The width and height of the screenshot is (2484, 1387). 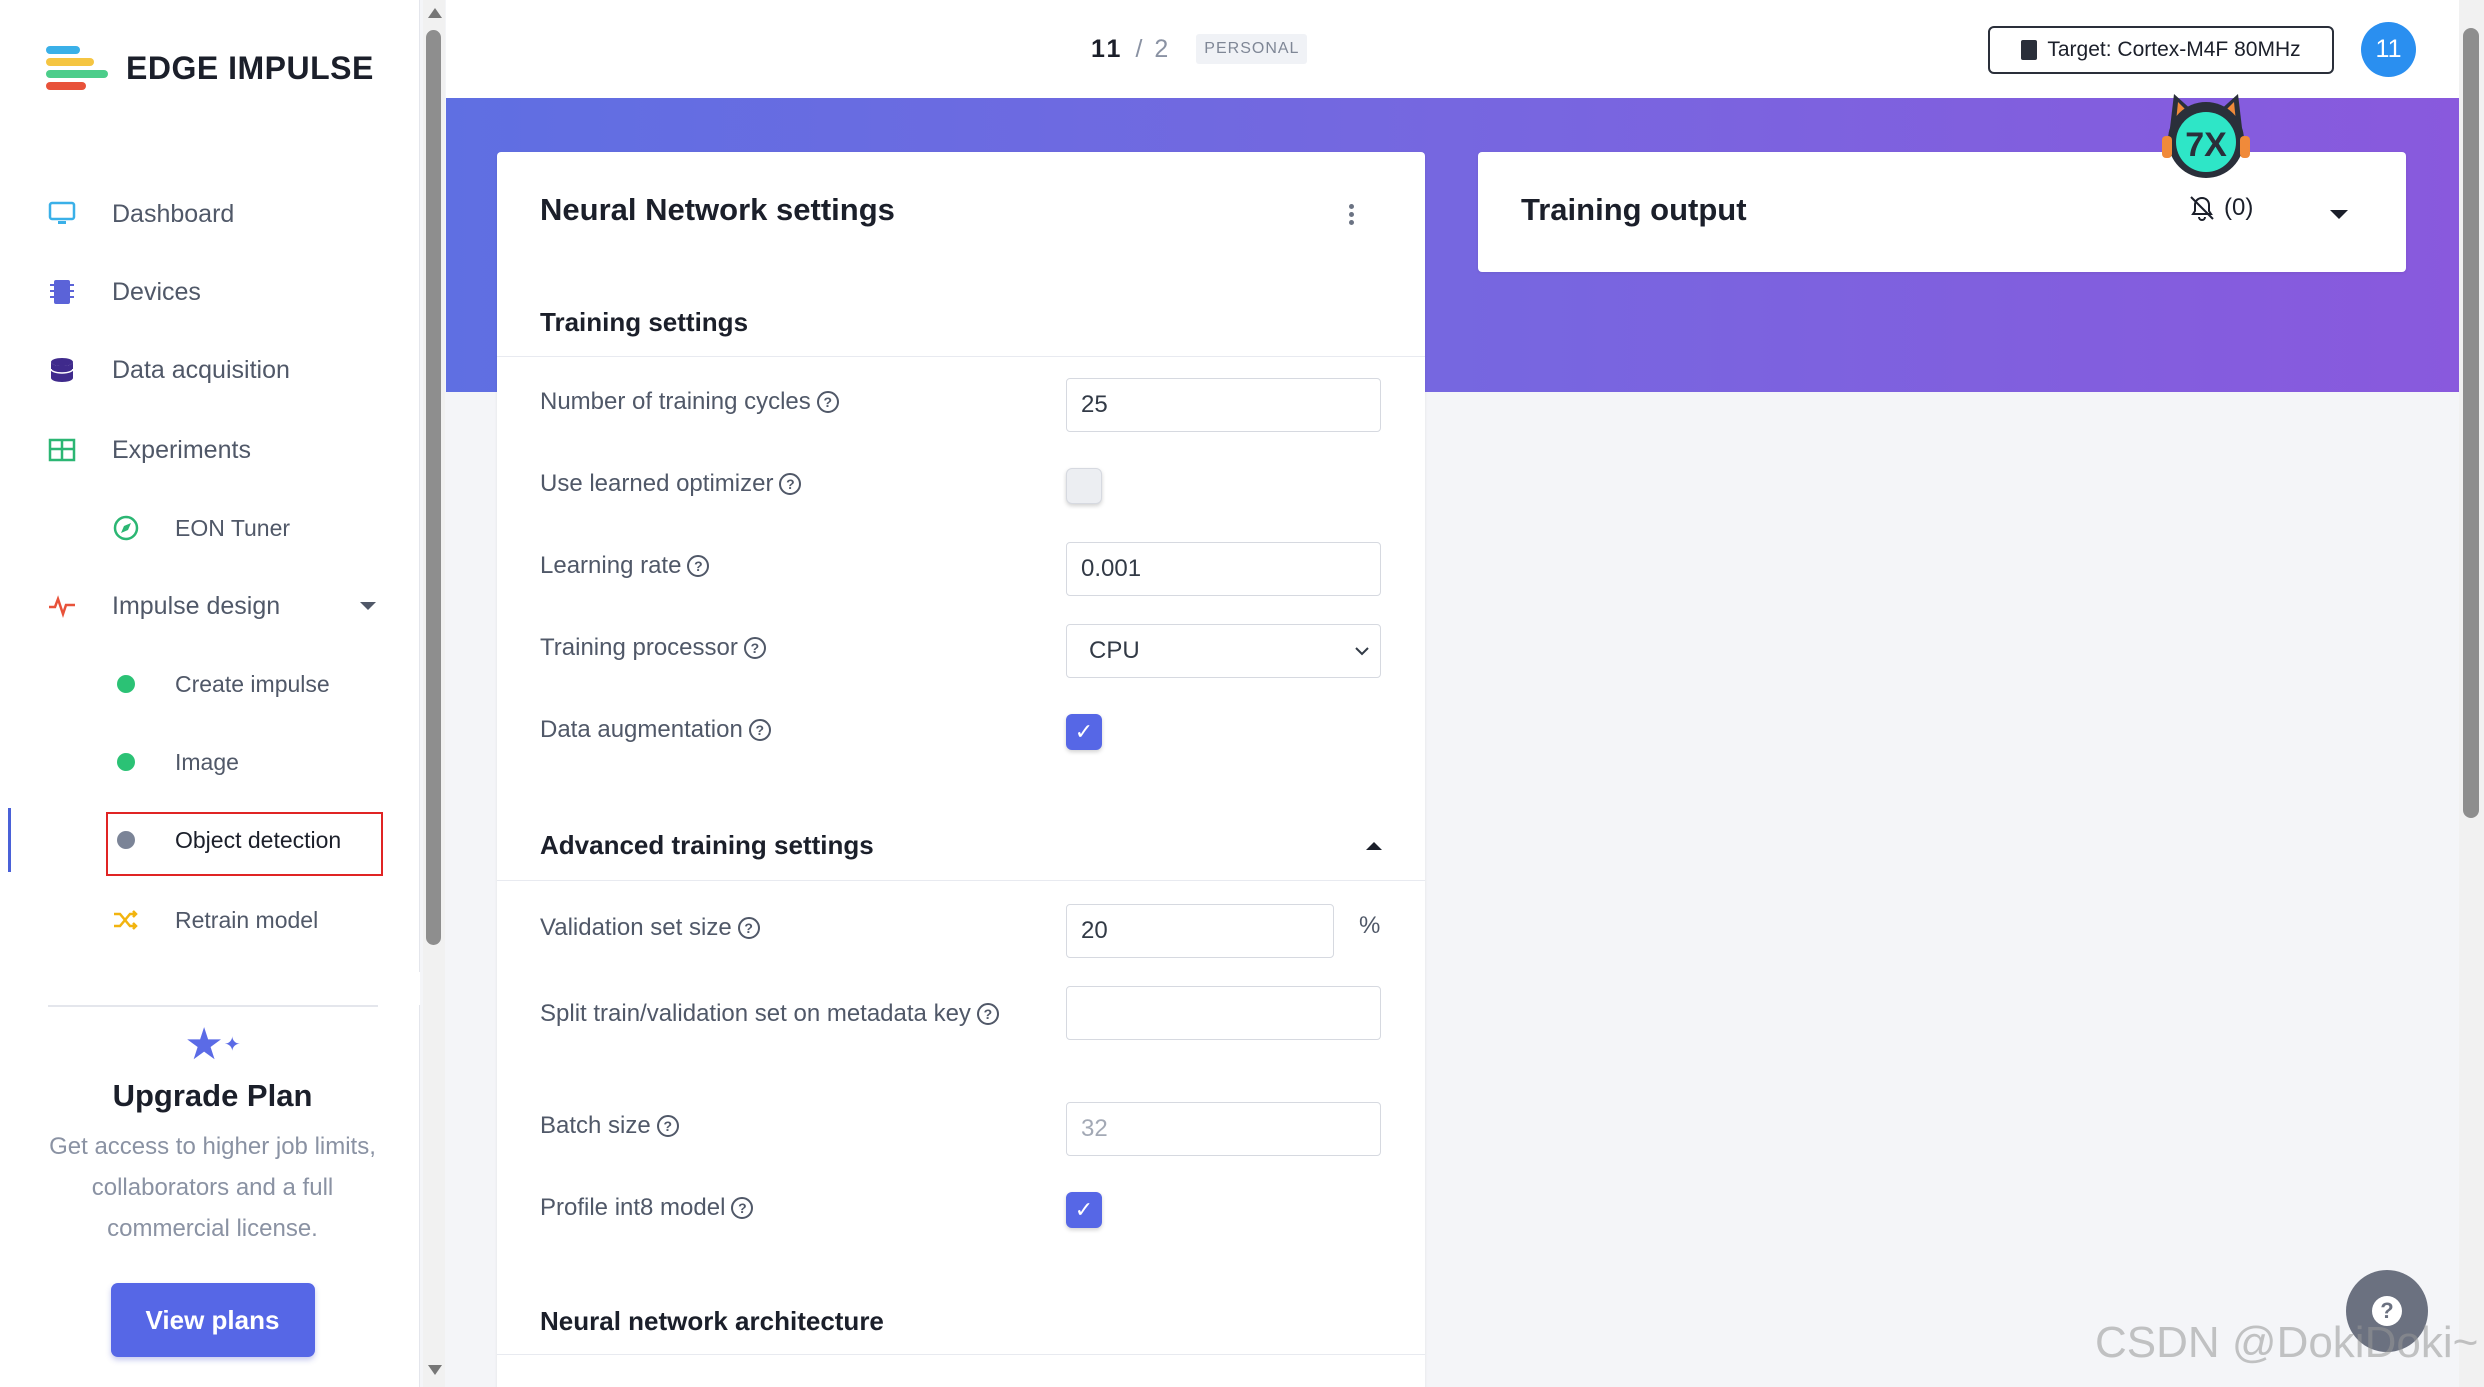 I want to click on sidebar-item-dashboard: Dashboard, so click(x=210, y=214).